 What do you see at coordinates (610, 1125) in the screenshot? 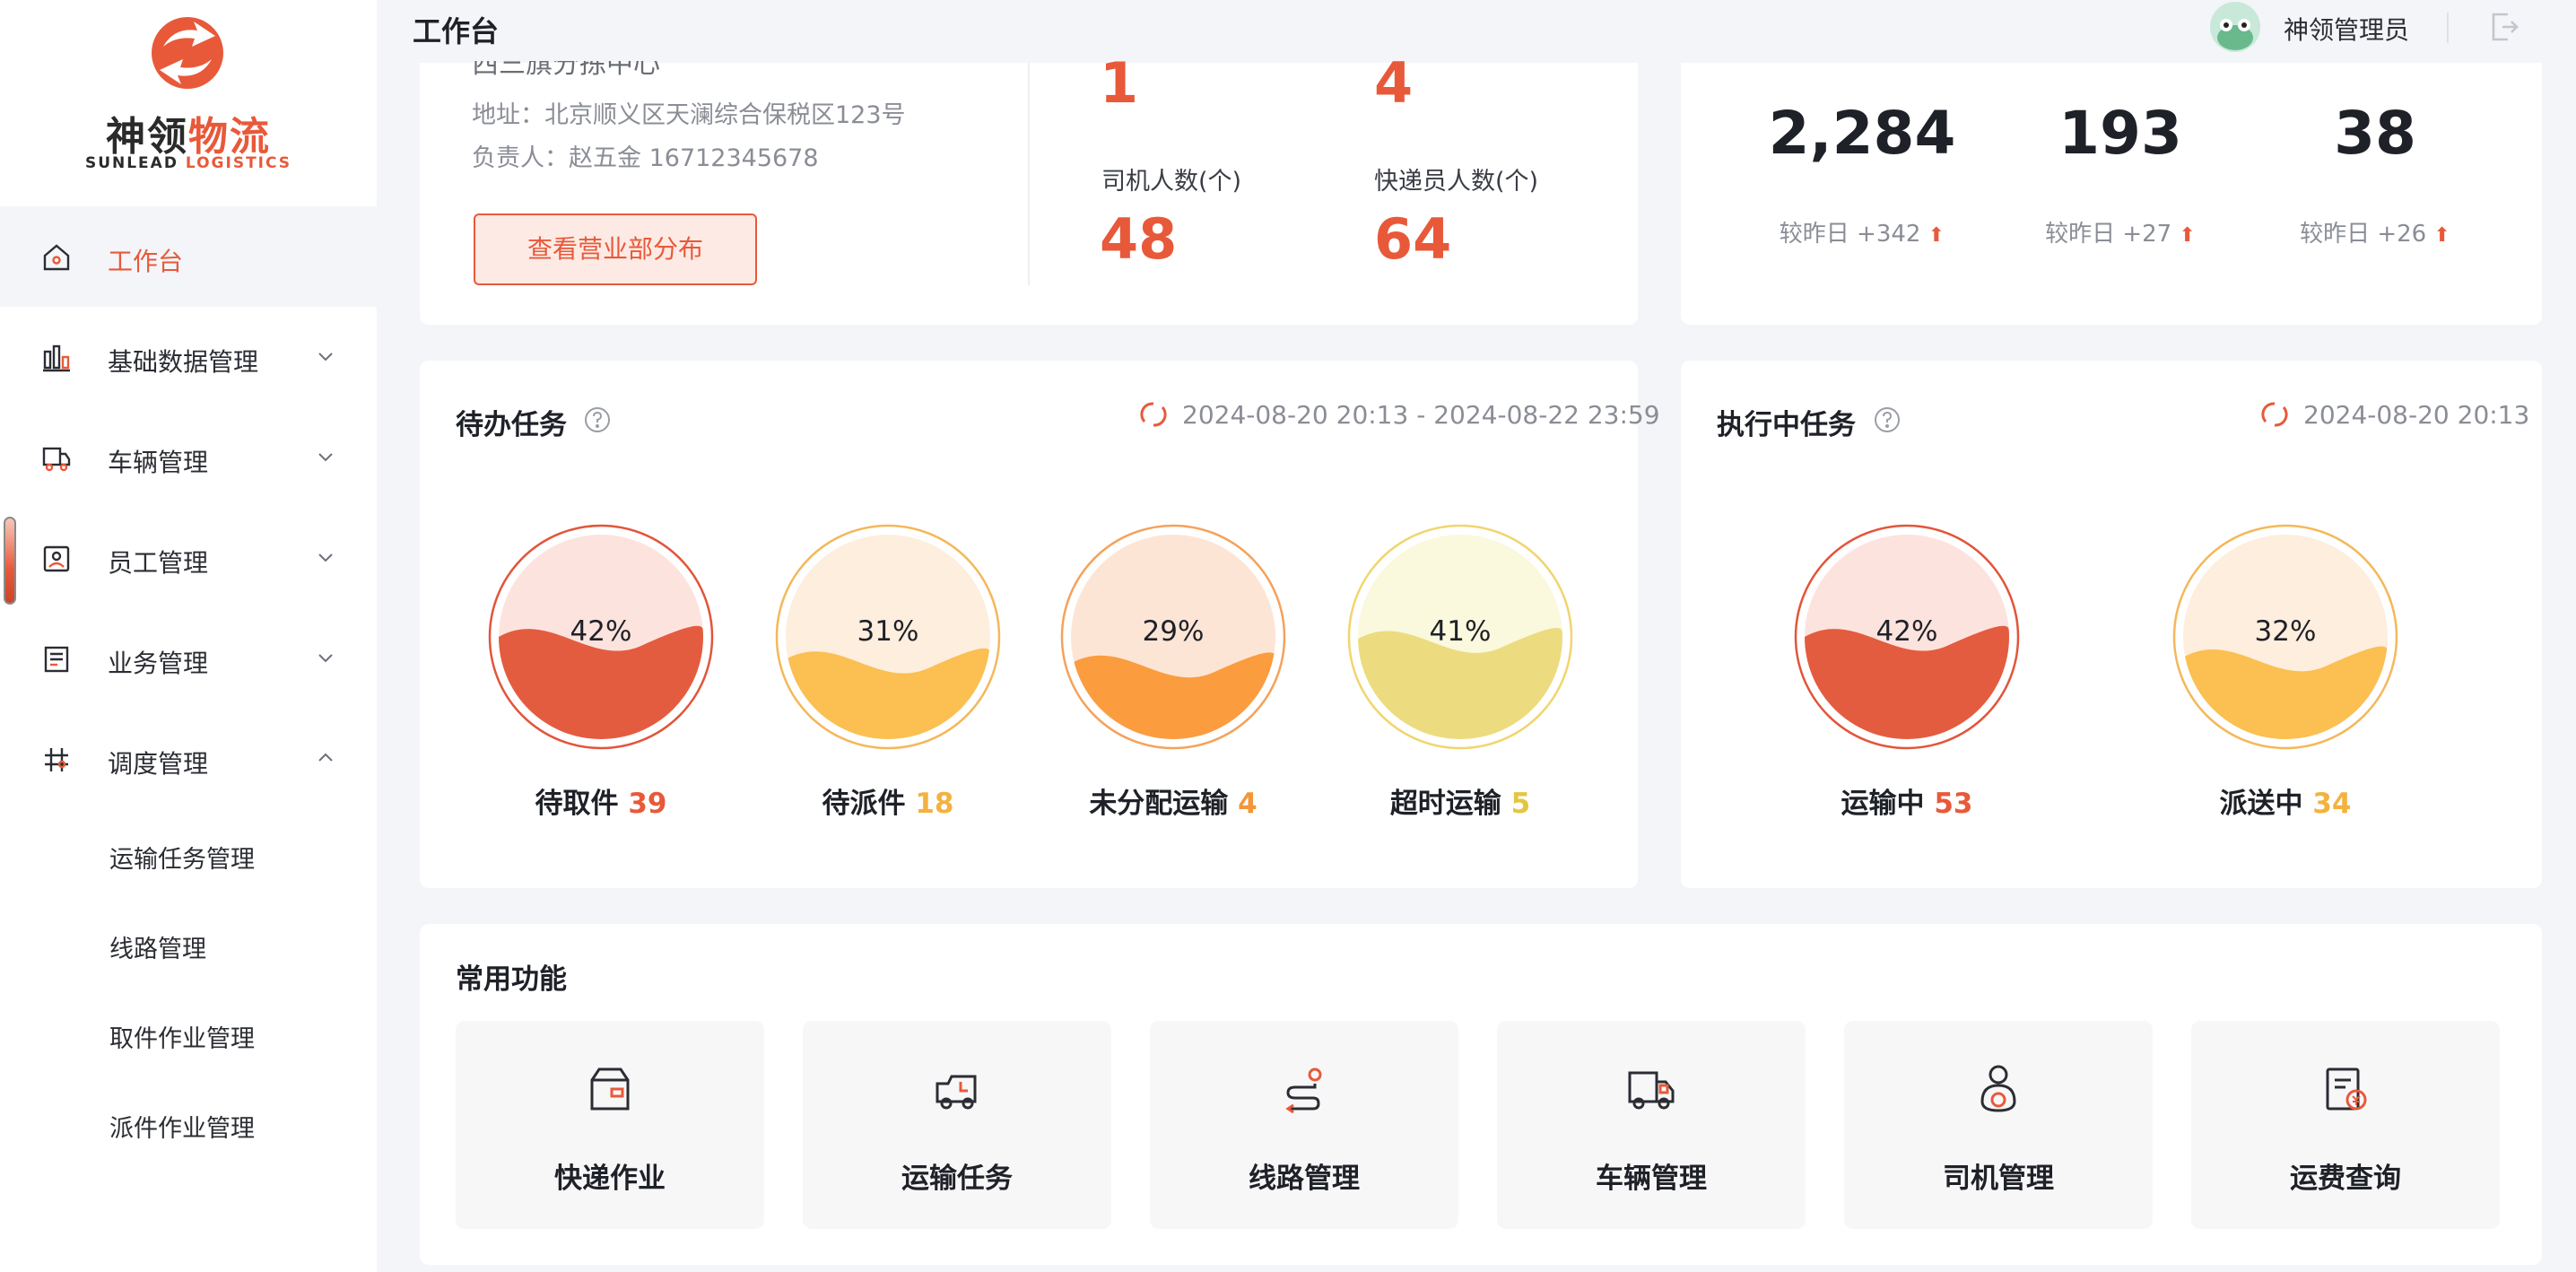
I see `func-express-operations: 快递作业` at bounding box center [610, 1125].